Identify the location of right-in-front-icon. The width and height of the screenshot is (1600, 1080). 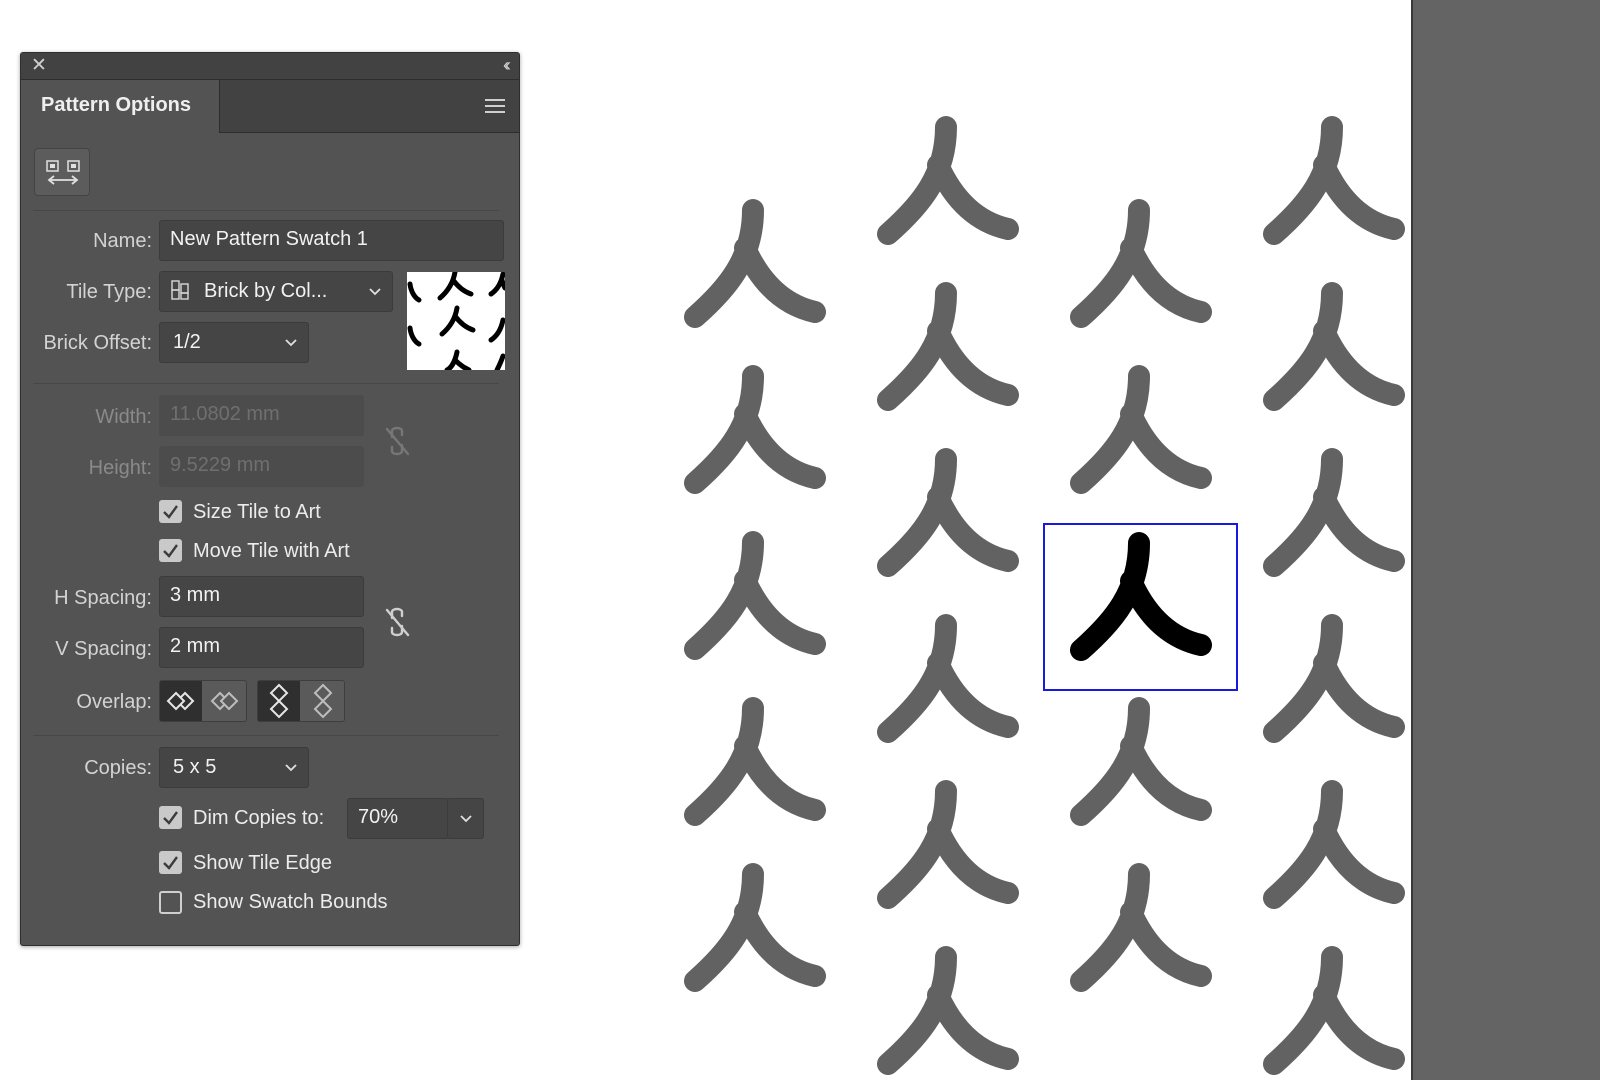
(224, 701).